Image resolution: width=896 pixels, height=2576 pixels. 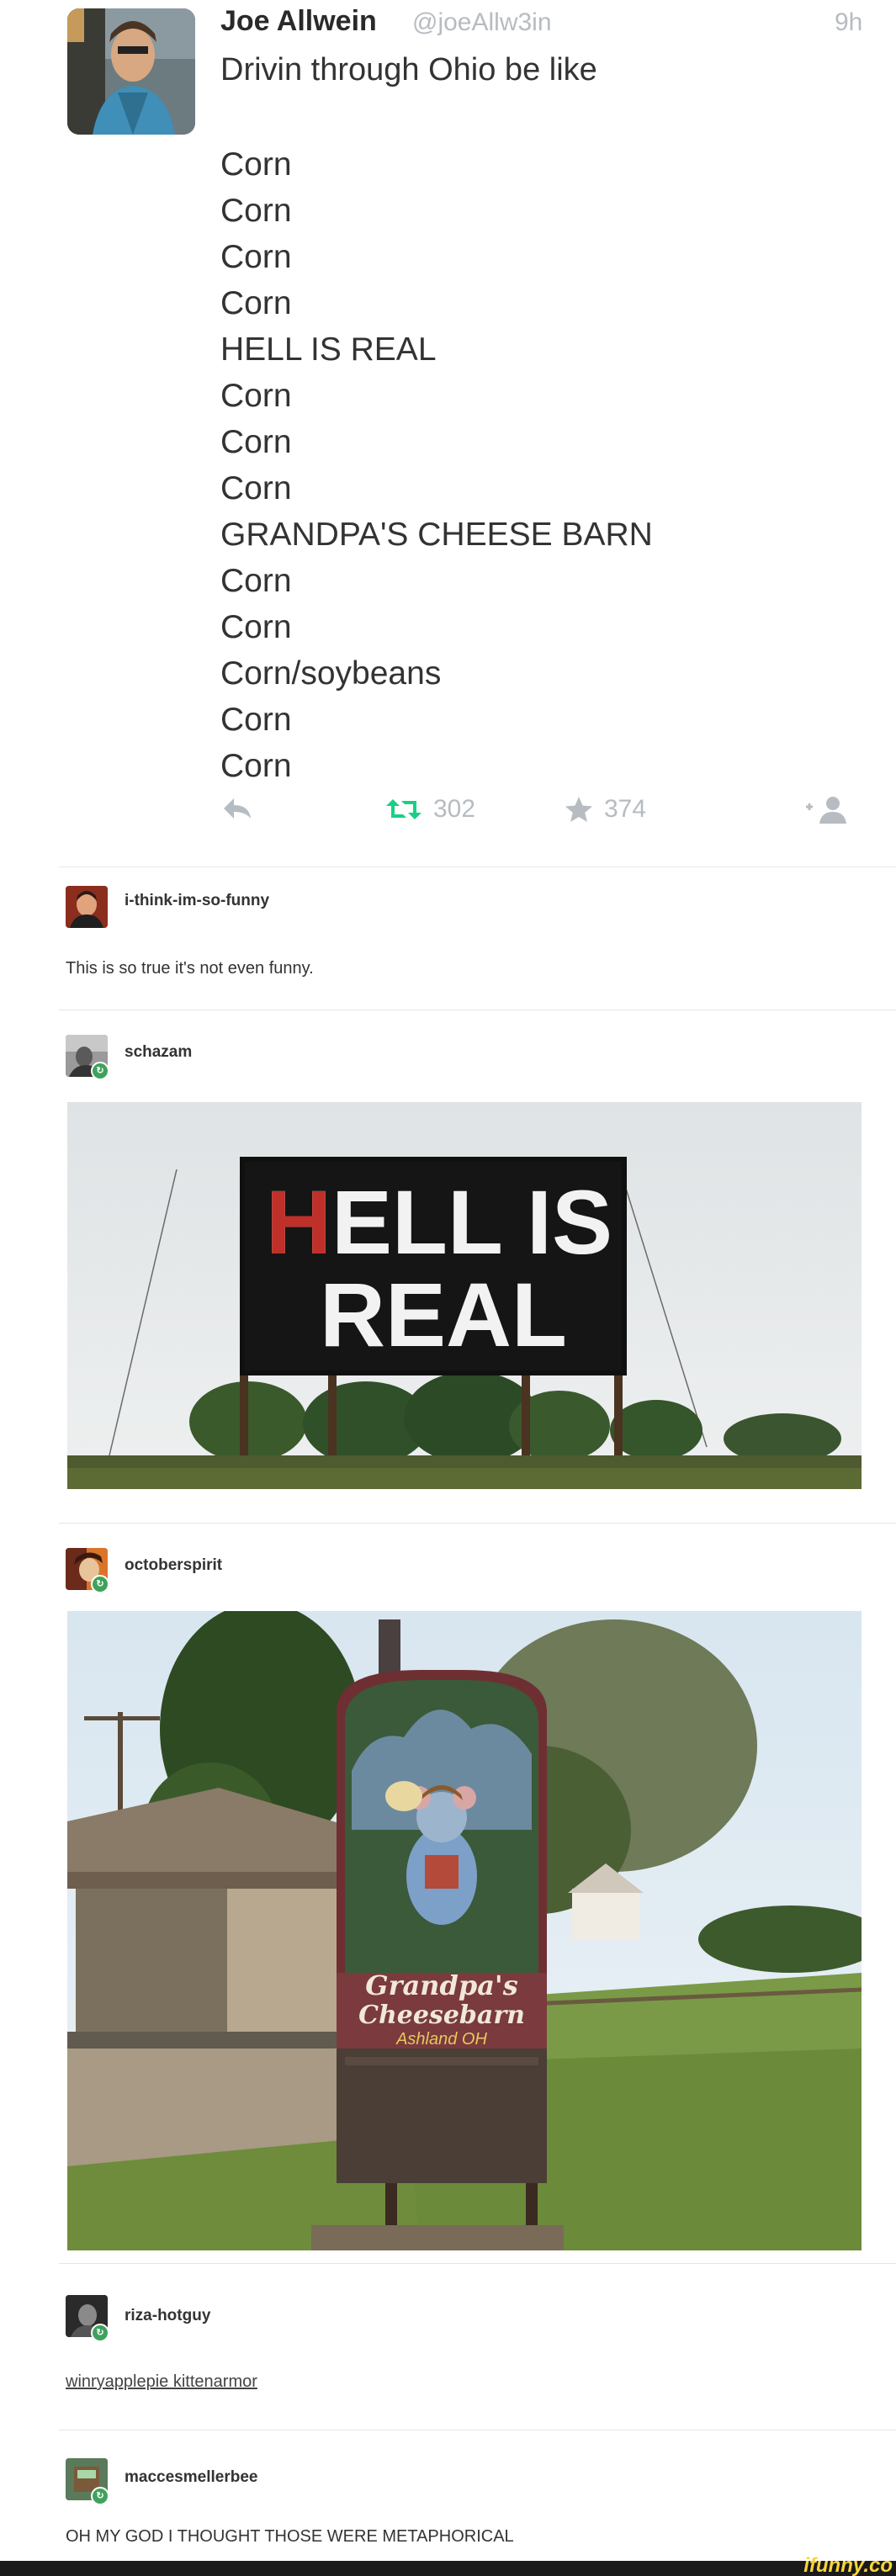 I want to click on tweet-timestamp: 9h, so click(x=849, y=22).